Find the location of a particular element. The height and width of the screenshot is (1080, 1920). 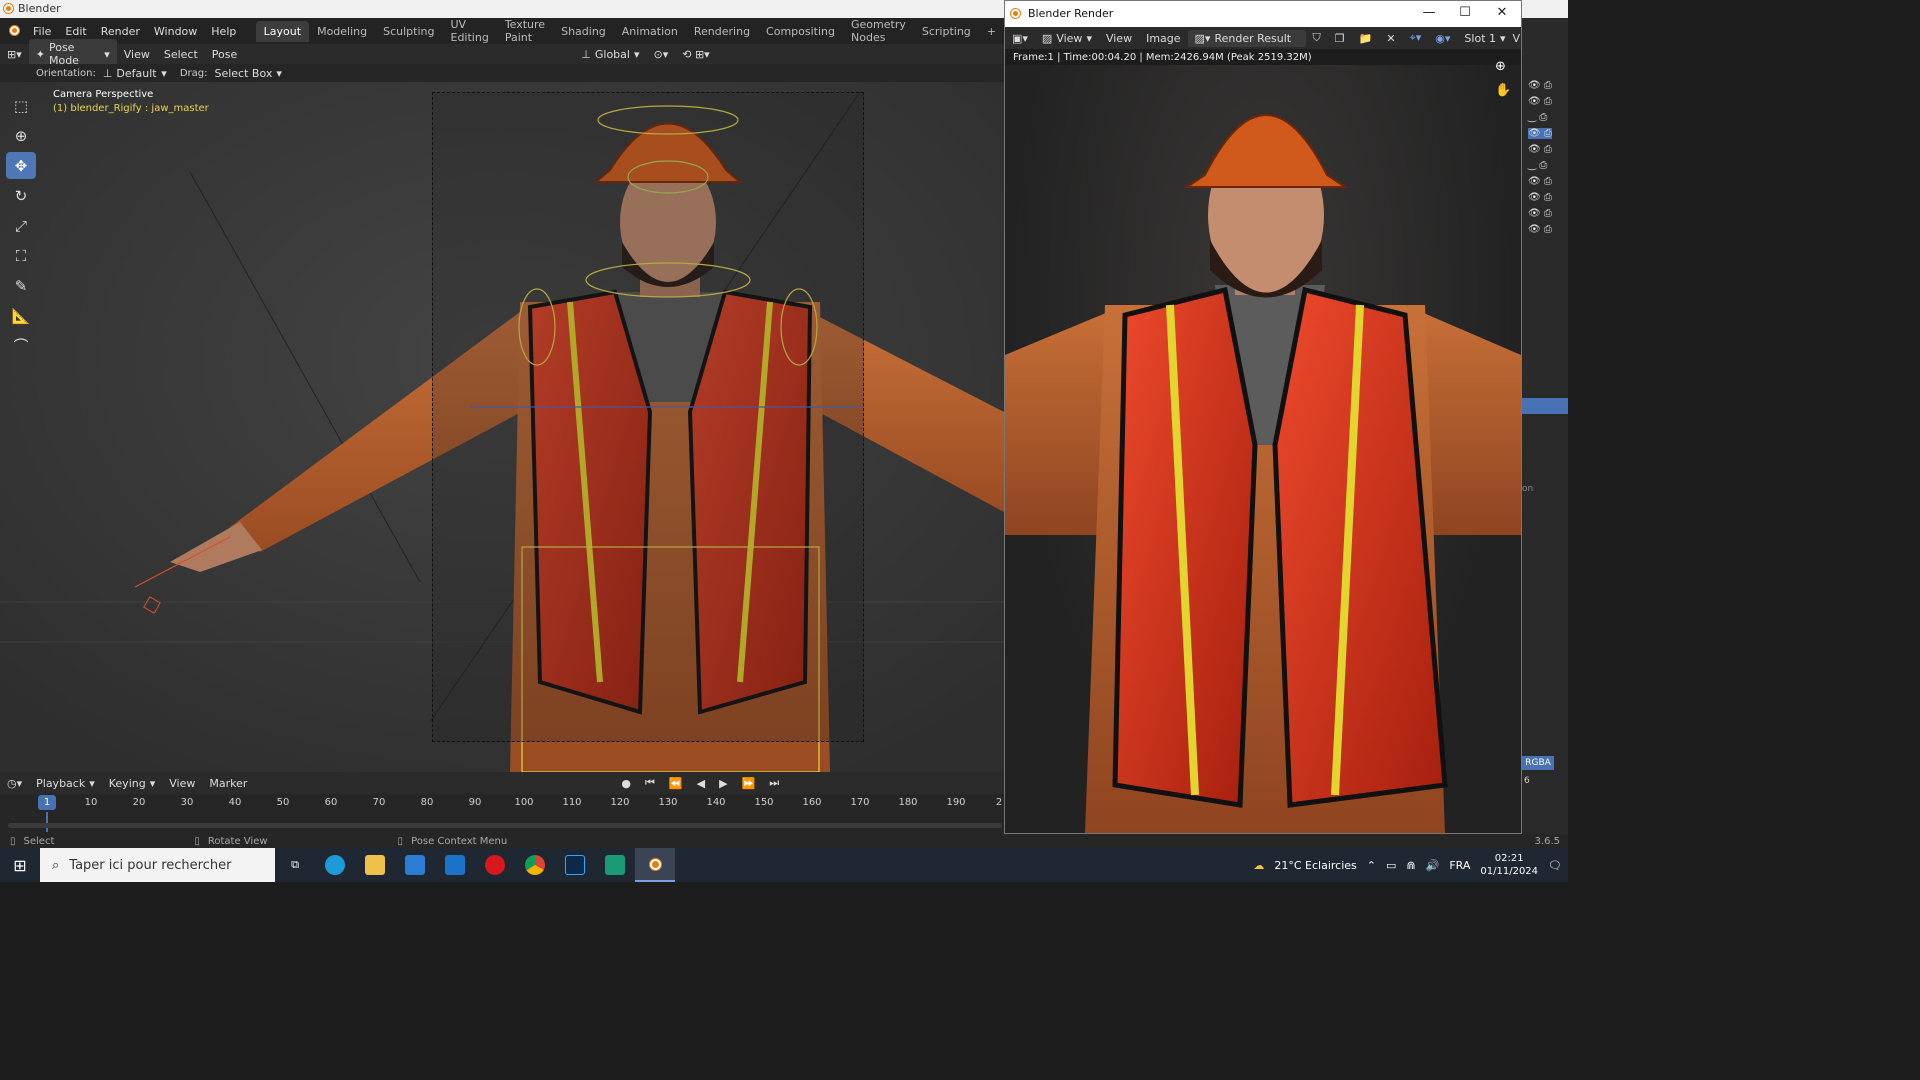

tab-shading: Shading is located at coordinates (583, 31).